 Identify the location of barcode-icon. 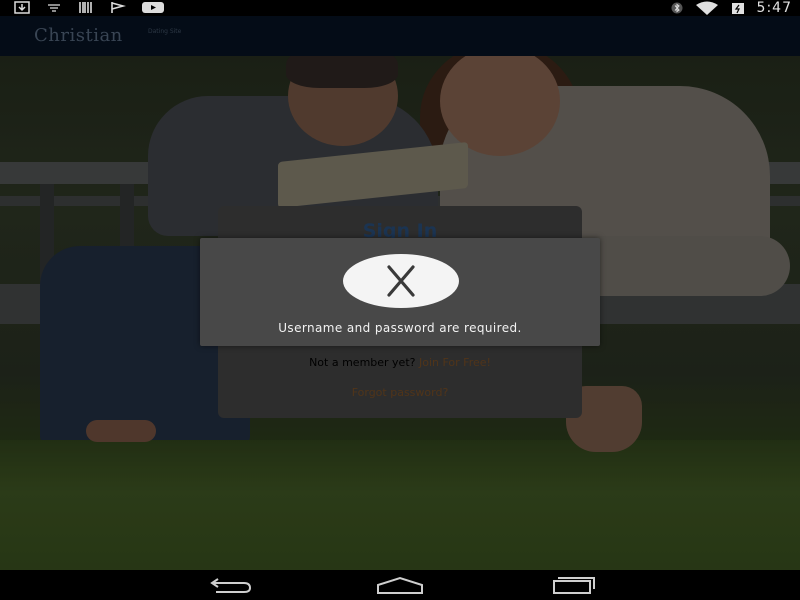
(85, 7).